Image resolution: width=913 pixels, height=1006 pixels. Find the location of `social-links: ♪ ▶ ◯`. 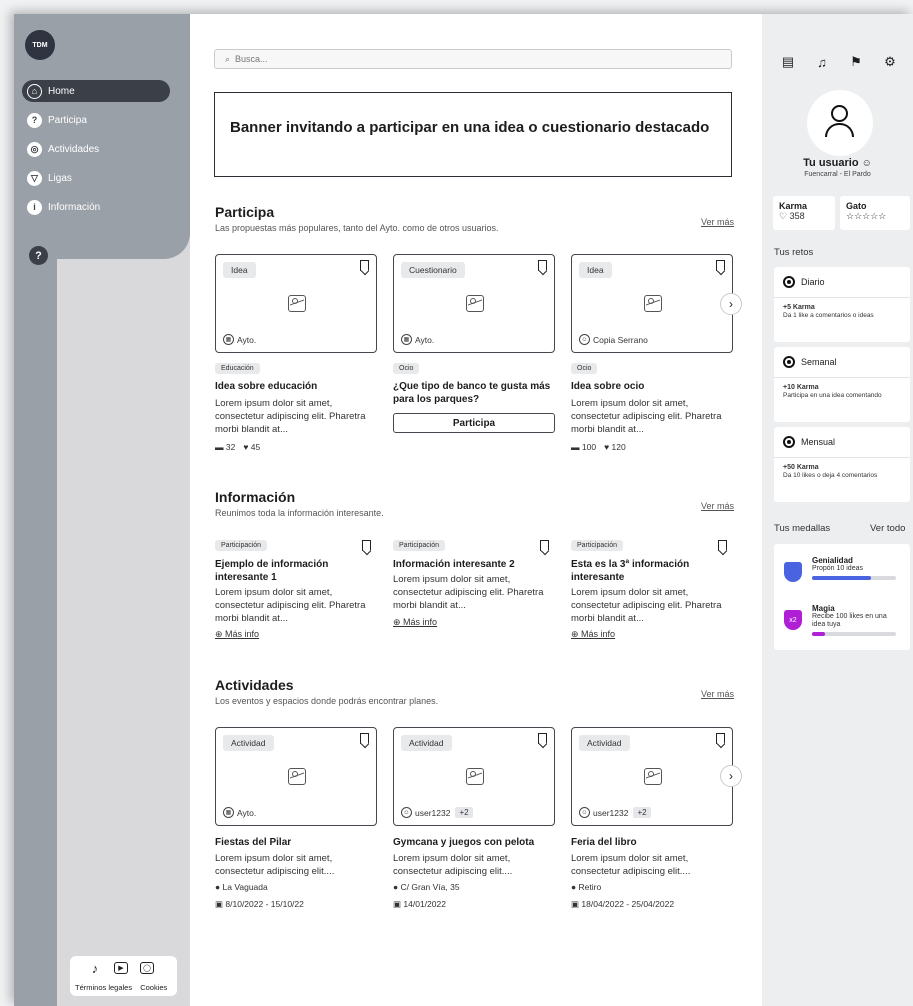

social-links: ♪ ▶ ◯ is located at coordinates (121, 968).